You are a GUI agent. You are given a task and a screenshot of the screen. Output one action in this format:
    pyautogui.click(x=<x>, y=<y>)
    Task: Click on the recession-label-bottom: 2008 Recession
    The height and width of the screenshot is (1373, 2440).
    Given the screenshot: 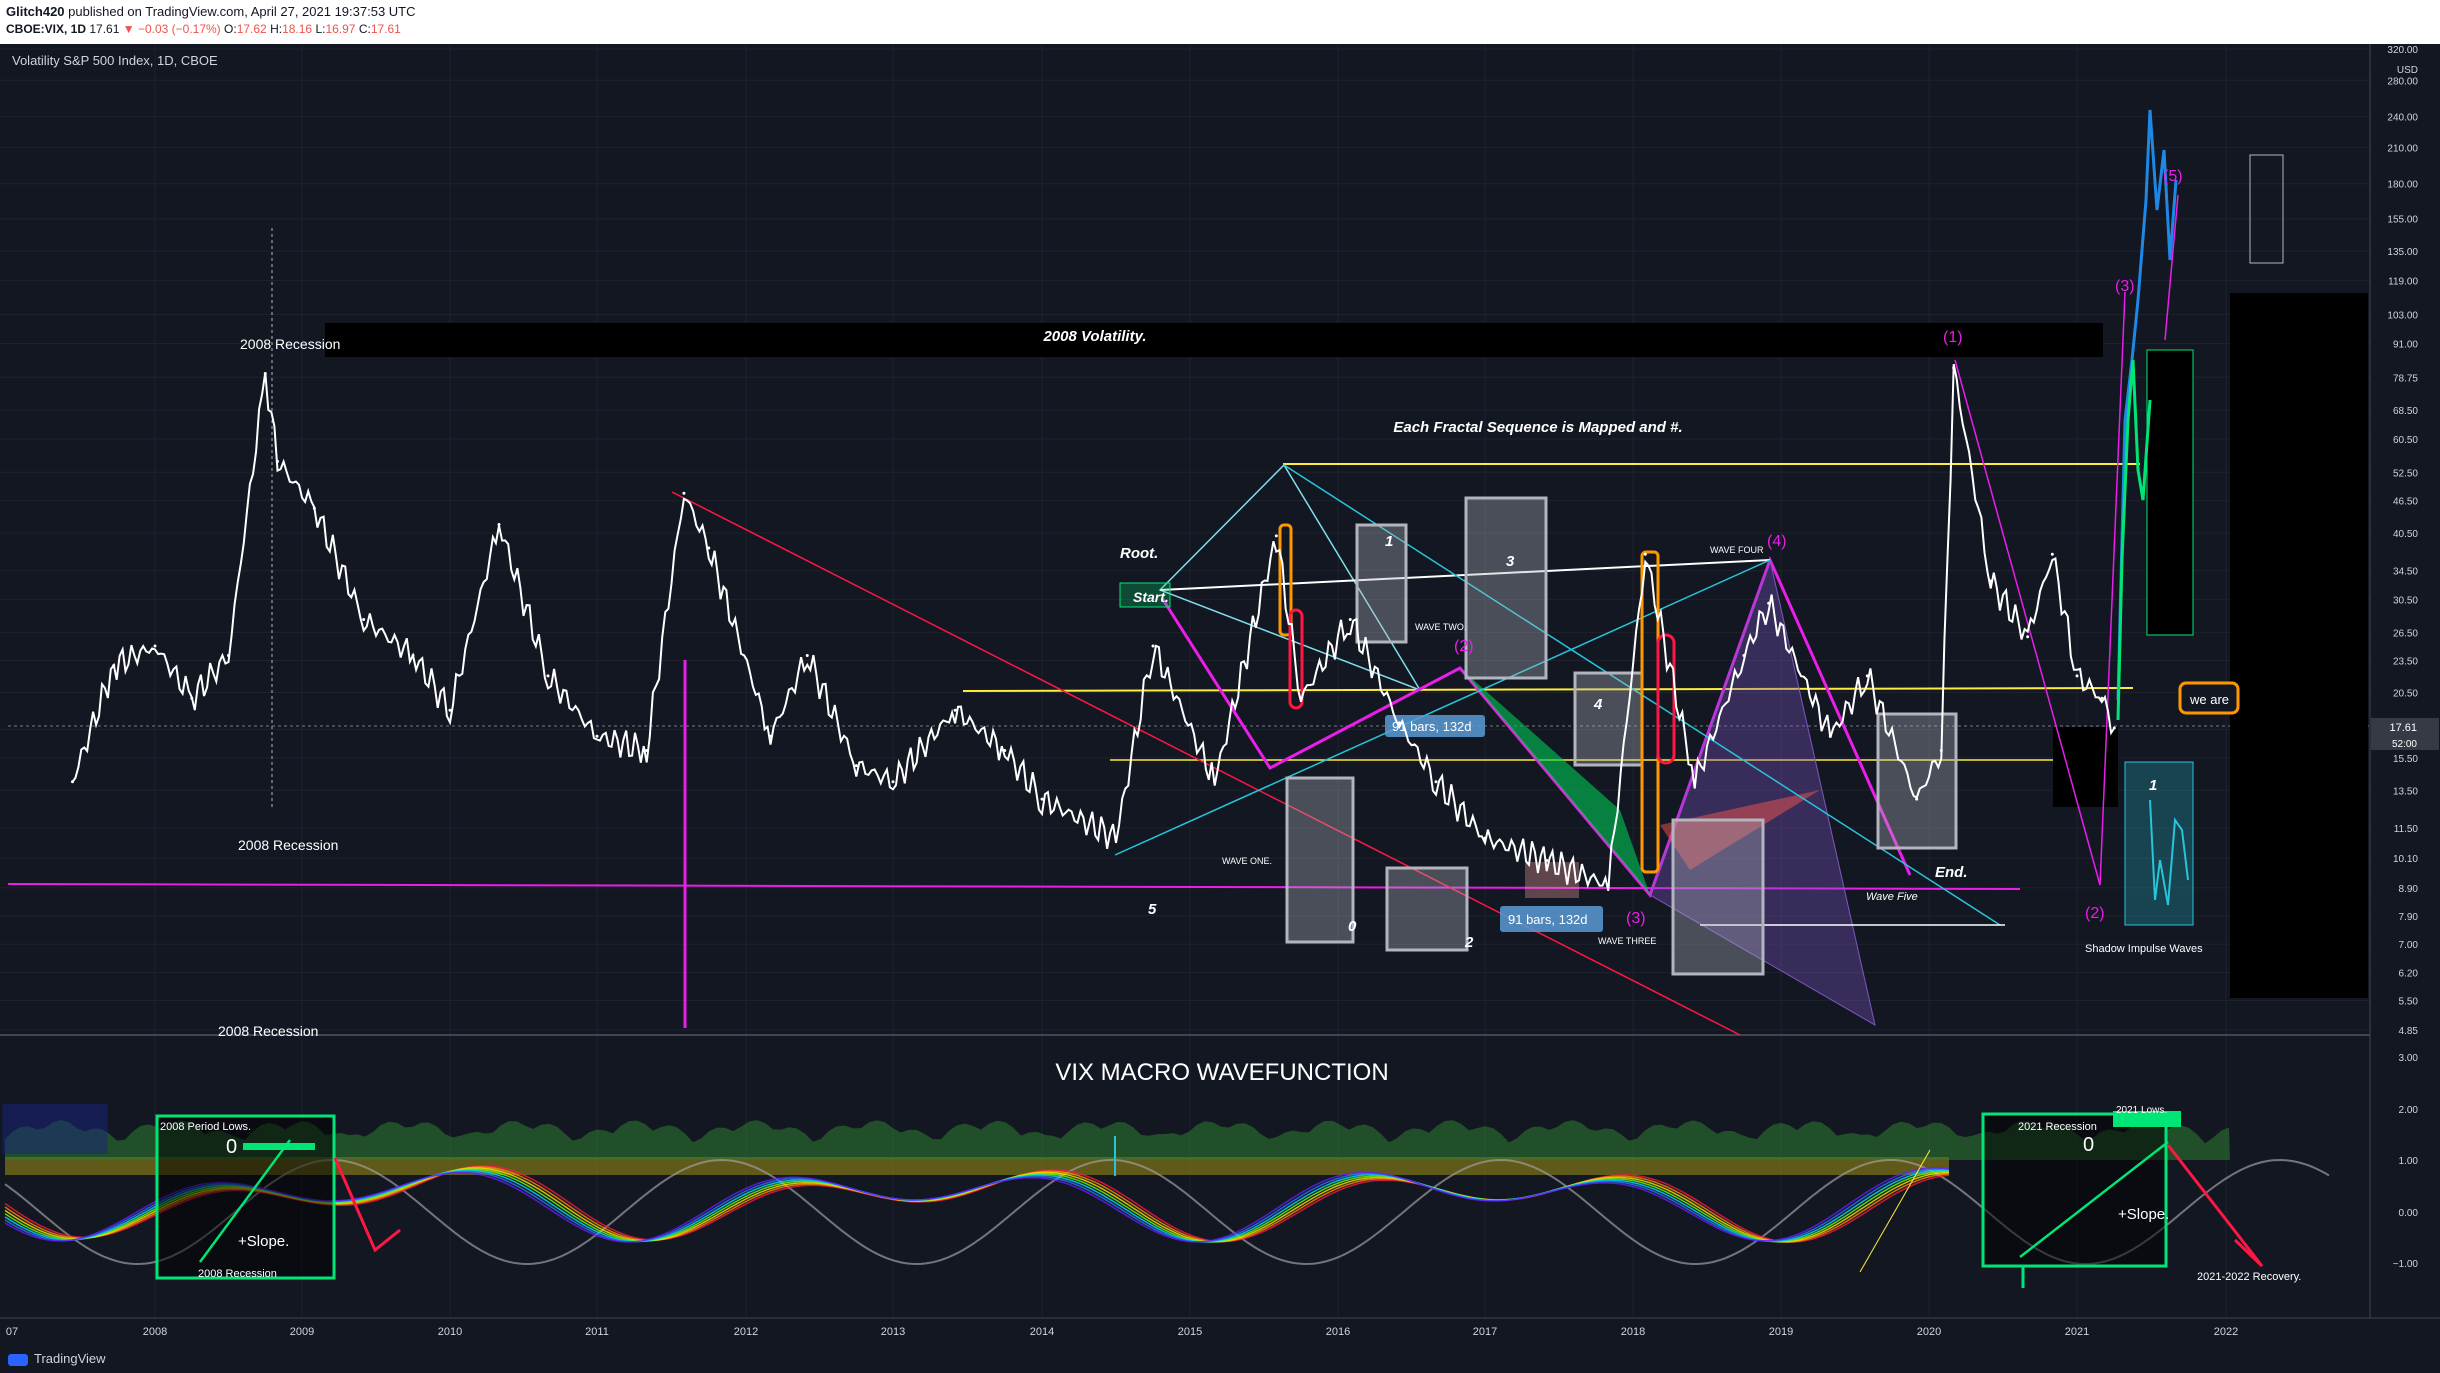 What is the action you would take?
    pyautogui.click(x=268, y=1031)
    